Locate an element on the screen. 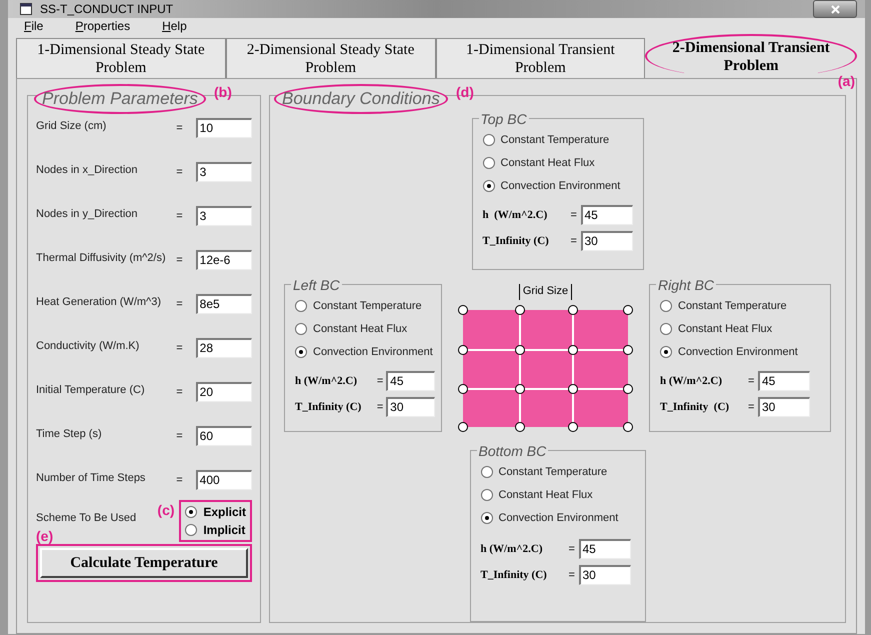 The image size is (871, 635). field-label: Nodes in y_Direction is located at coordinates (87, 214).